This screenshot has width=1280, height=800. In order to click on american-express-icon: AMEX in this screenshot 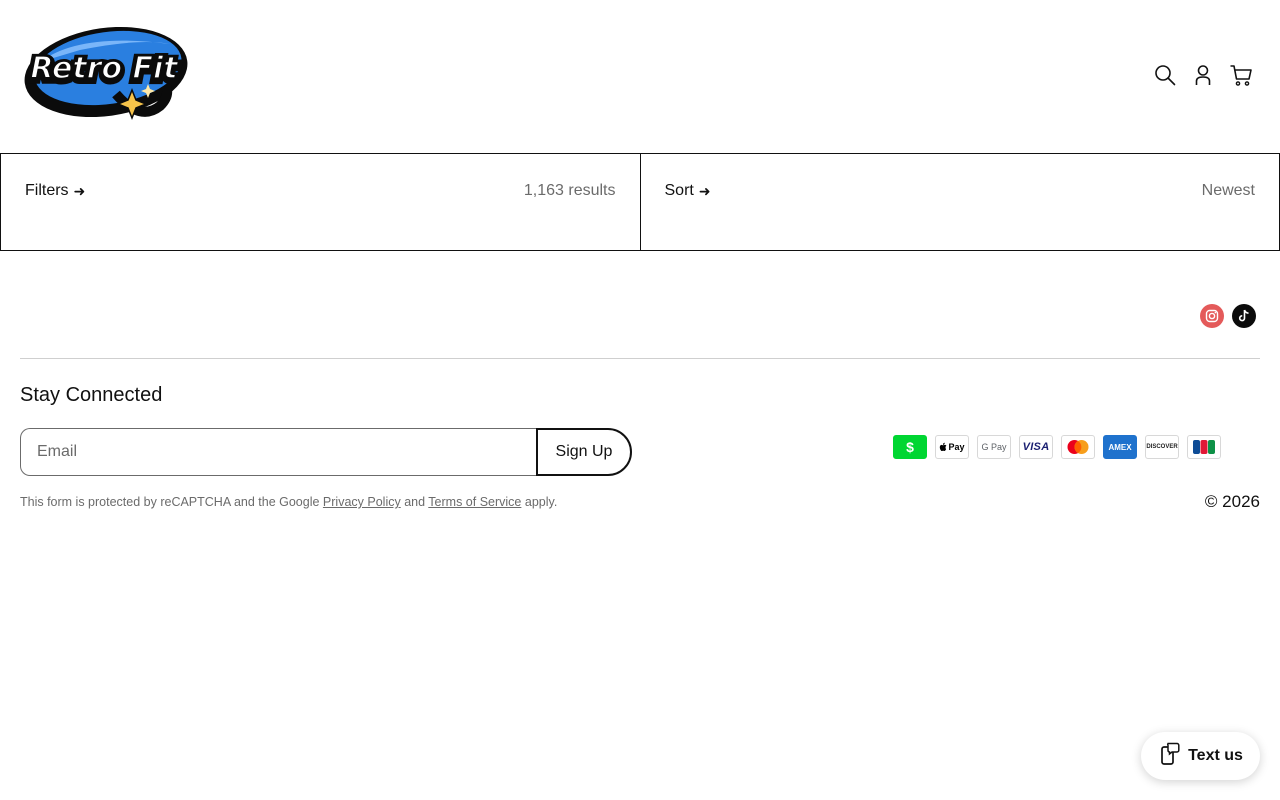, I will do `click(1120, 447)`.